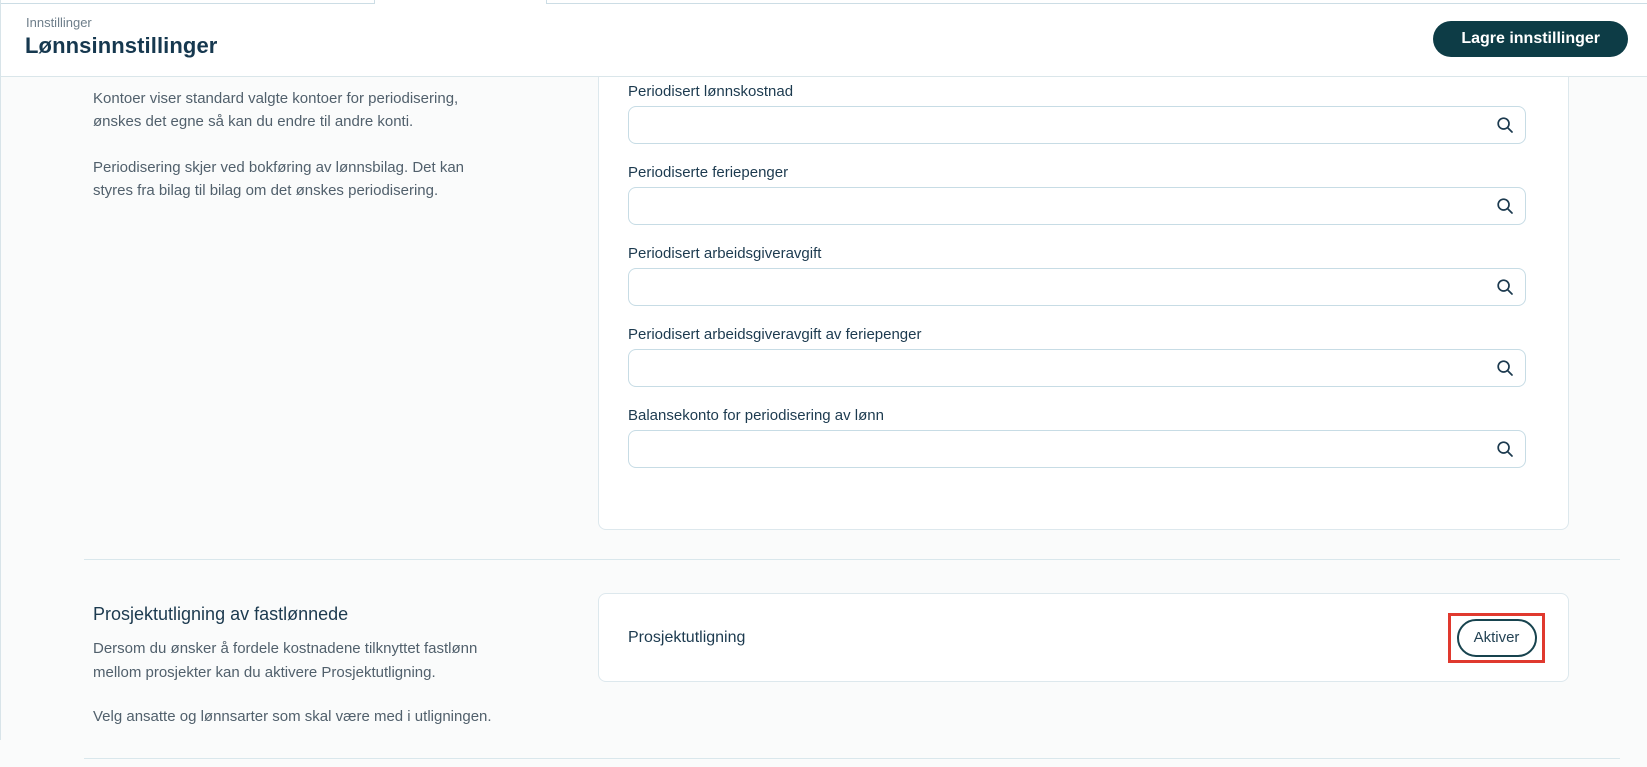 This screenshot has width=1647, height=767. I want to click on field-periodisert-arbeidsgiveravgift: Periodisert arbeidsgiveravgift, so click(1077, 275).